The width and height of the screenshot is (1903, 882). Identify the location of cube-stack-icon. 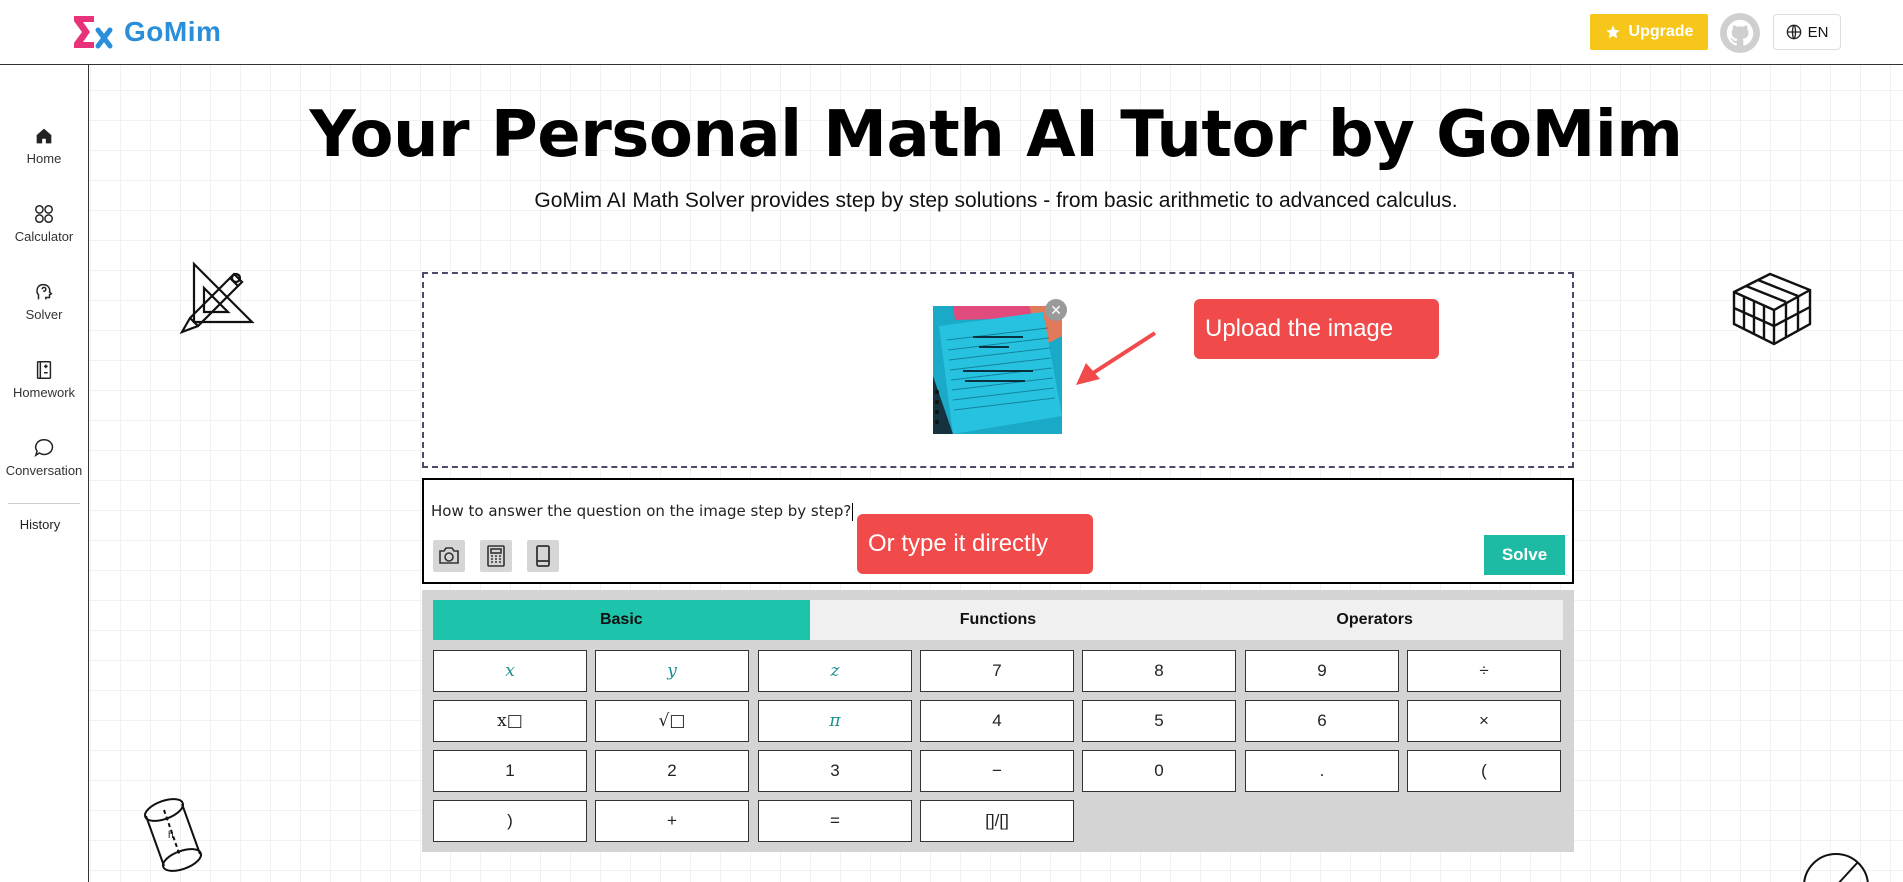
(1772, 309).